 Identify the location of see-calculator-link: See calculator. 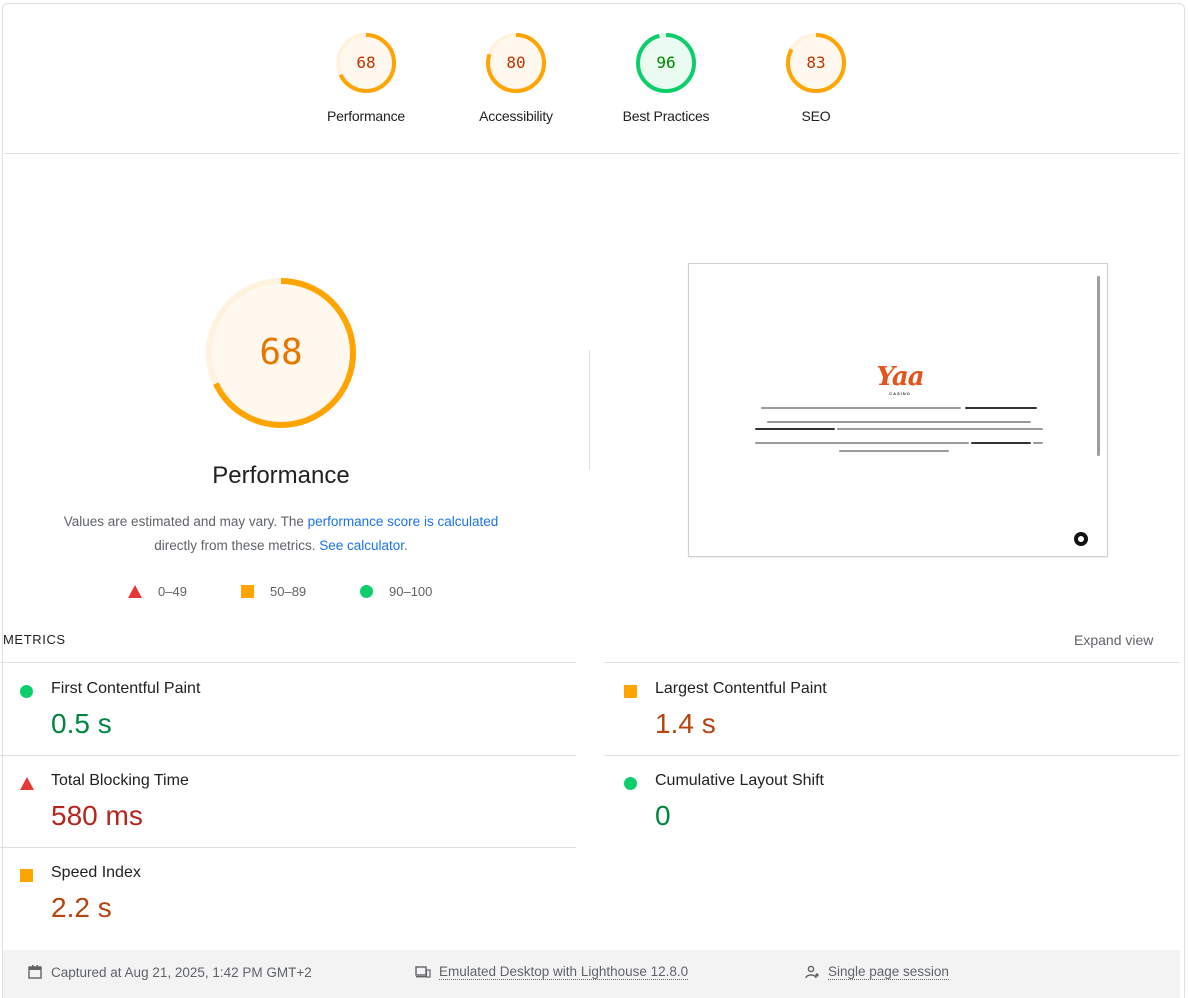
(361, 545).